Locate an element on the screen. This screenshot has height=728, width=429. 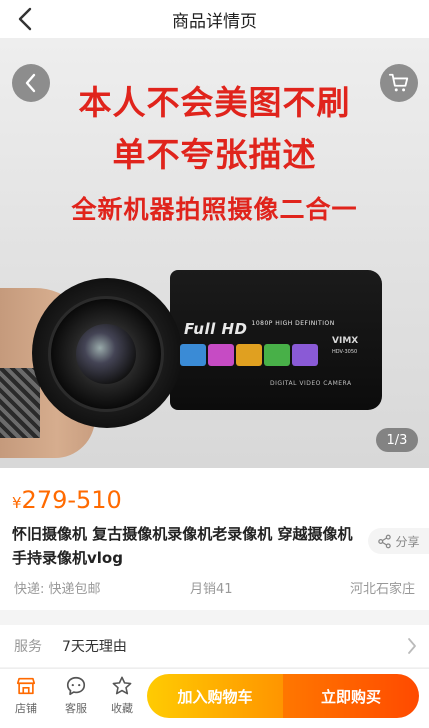
camera-lens-glass is located at coordinates (106, 354).